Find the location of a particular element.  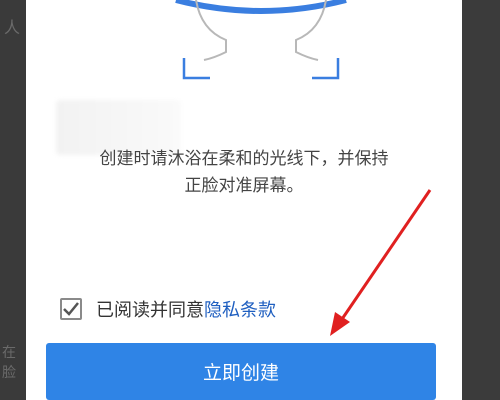

agree-checkbox is located at coordinates (71, 309).